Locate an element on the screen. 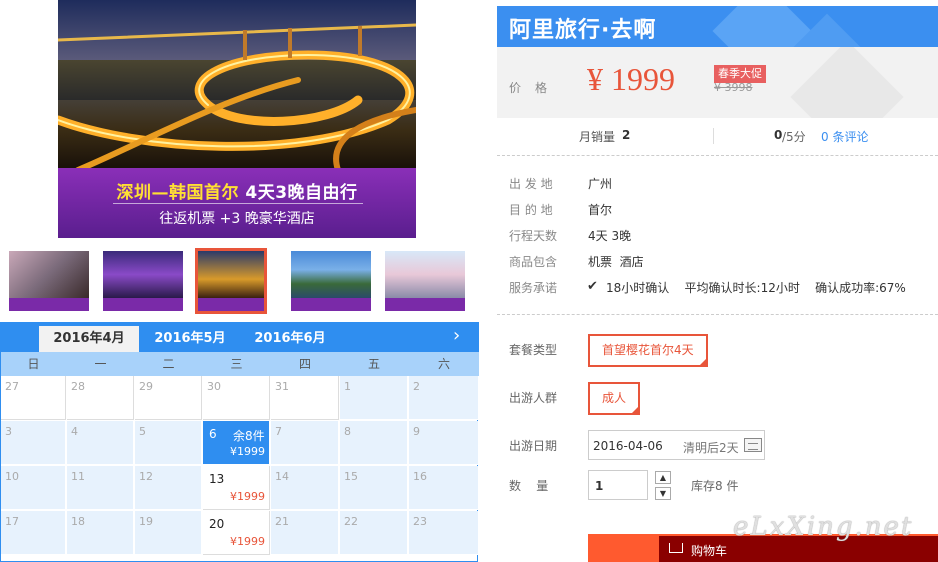 The width and height of the screenshot is (938, 562). calendar-day-available: 13 ¥1999 is located at coordinates (236, 488).